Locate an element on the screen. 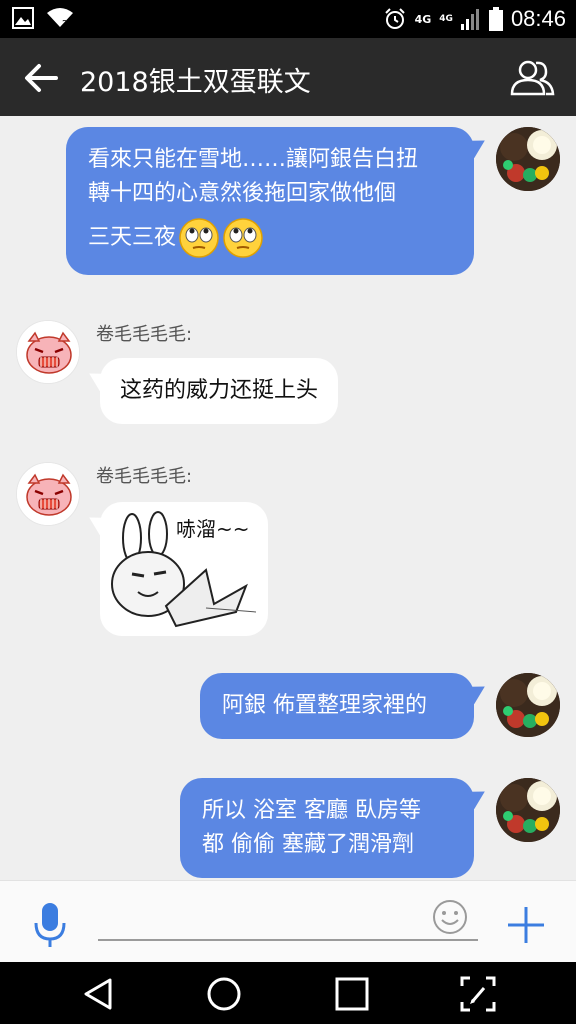  outgoing-message: 阿銀 佈置整理家裡的 is located at coordinates (337, 706).